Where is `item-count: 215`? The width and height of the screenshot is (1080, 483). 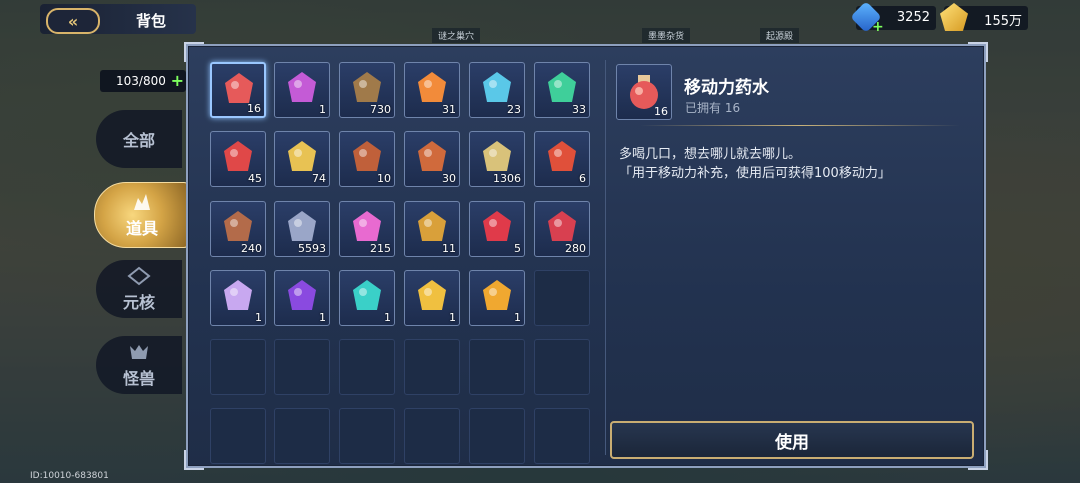 item-count: 215 is located at coordinates (380, 248).